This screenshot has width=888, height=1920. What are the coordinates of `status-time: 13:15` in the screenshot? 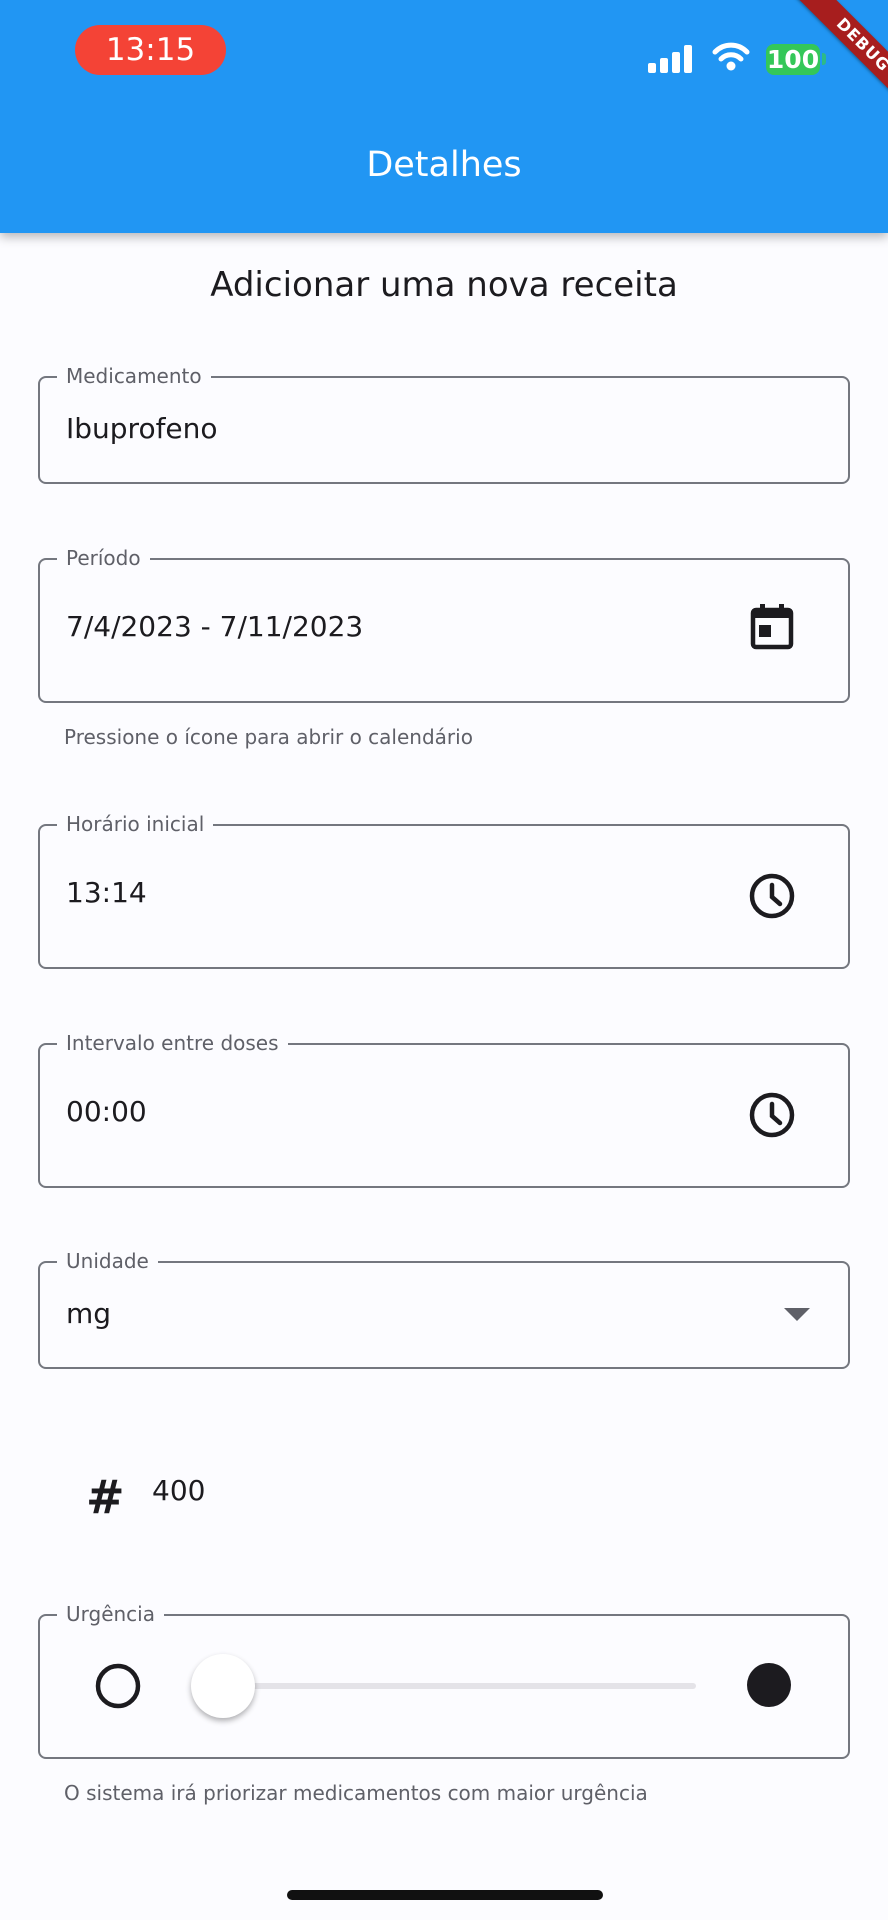 It's located at (150, 50).